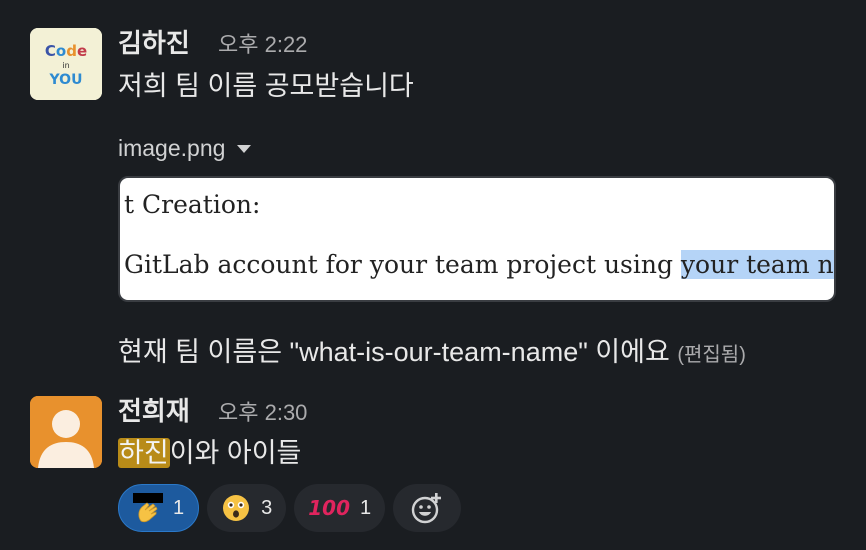 This screenshot has width=866, height=550. I want to click on hundred-points-icon: 100, so click(329, 508).